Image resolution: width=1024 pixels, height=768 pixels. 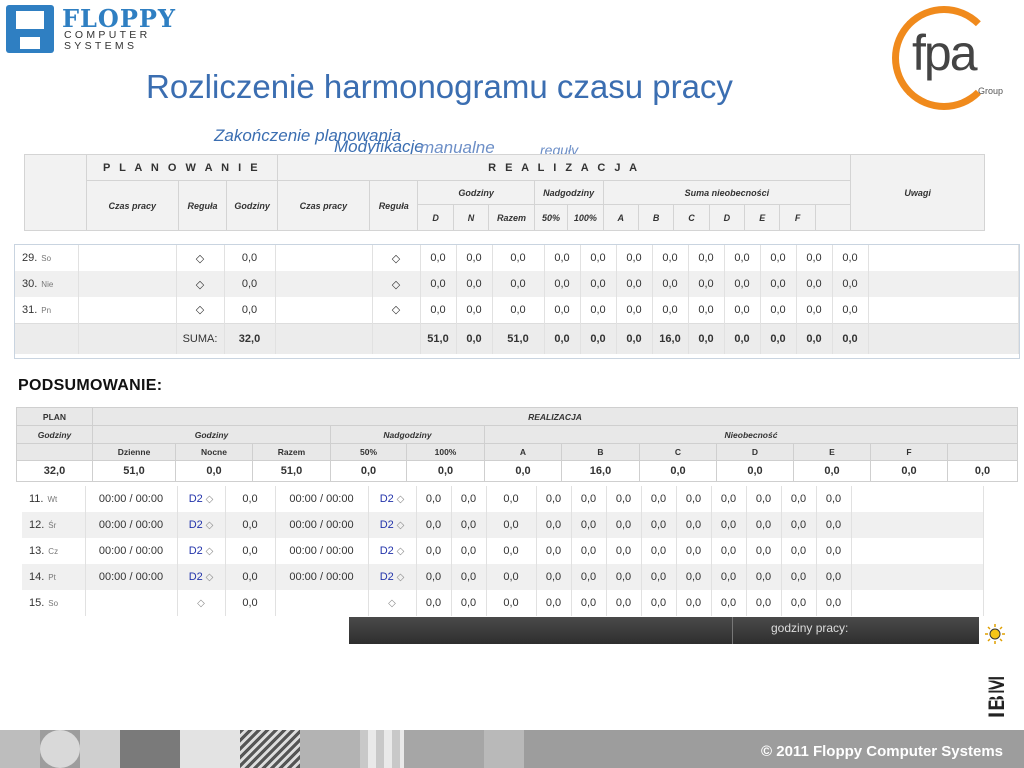 I want to click on header-suma-nieobecnosci: Suma nieobecności, so click(x=727, y=192).